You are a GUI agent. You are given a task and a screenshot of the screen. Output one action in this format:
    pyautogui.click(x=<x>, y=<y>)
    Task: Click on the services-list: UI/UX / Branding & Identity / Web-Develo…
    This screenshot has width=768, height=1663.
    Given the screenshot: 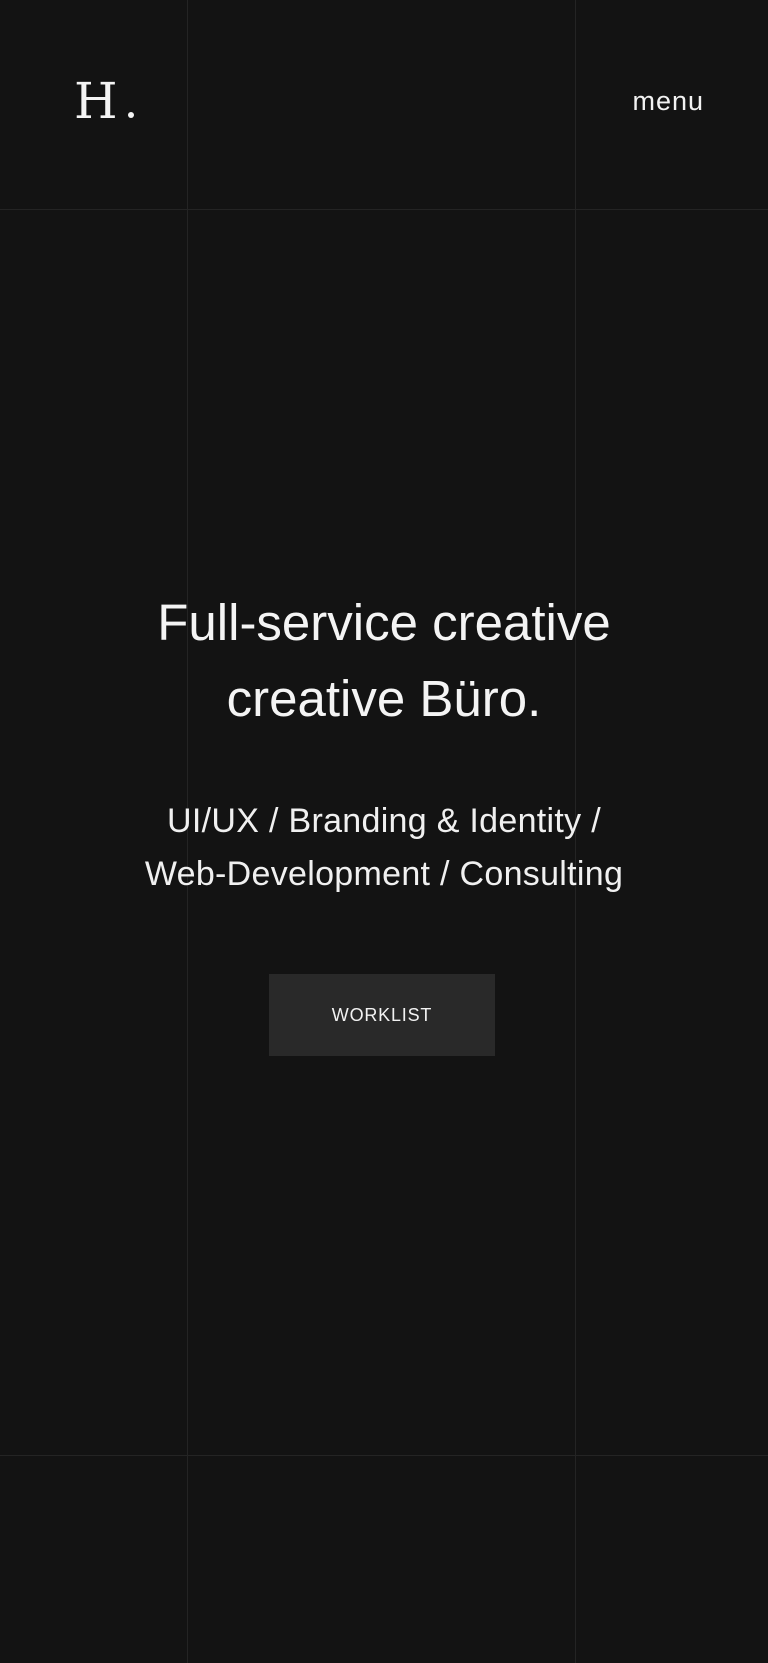 What is the action you would take?
    pyautogui.click(x=384, y=848)
    